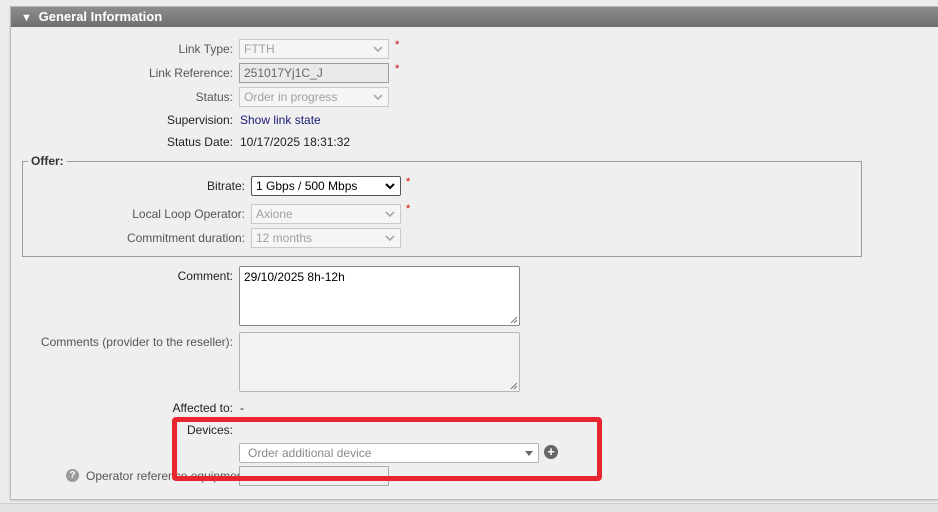 The height and width of the screenshot is (512, 938). Describe the element at coordinates (225, 186) in the screenshot. I see `bitrate-label: Bitrate:` at that location.